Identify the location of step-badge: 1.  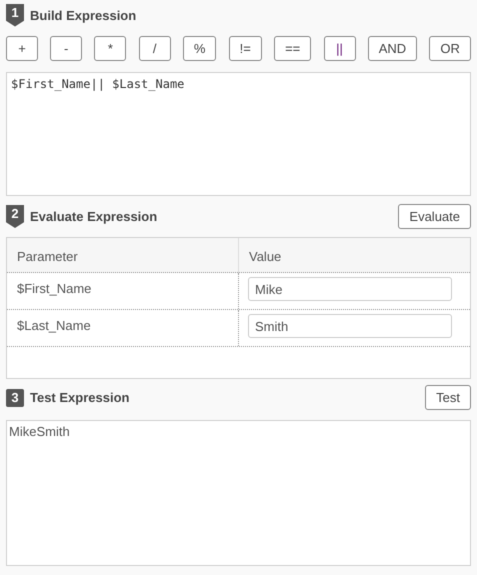
(15, 15).